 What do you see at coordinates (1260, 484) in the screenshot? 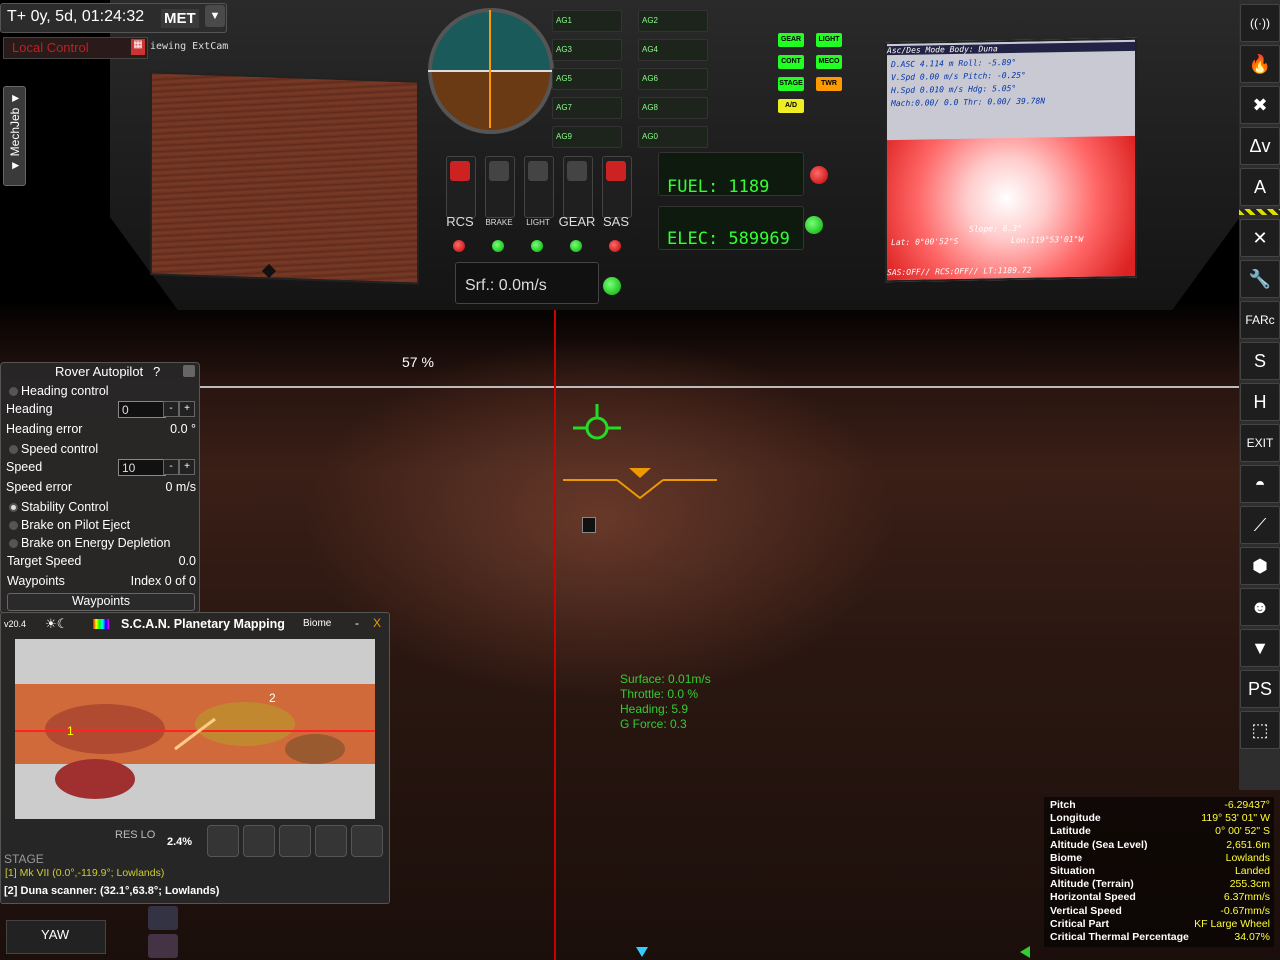
I see `mechjeb-icon: ◓` at bounding box center [1260, 484].